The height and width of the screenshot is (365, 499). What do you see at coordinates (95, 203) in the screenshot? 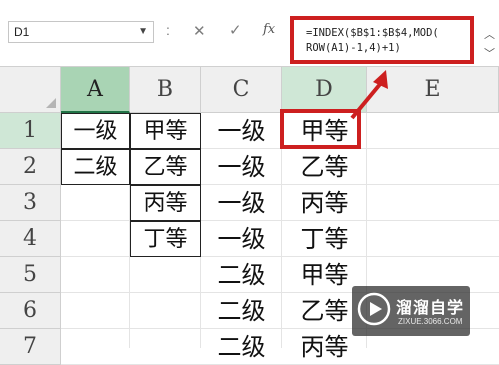
I see `cell-a3` at bounding box center [95, 203].